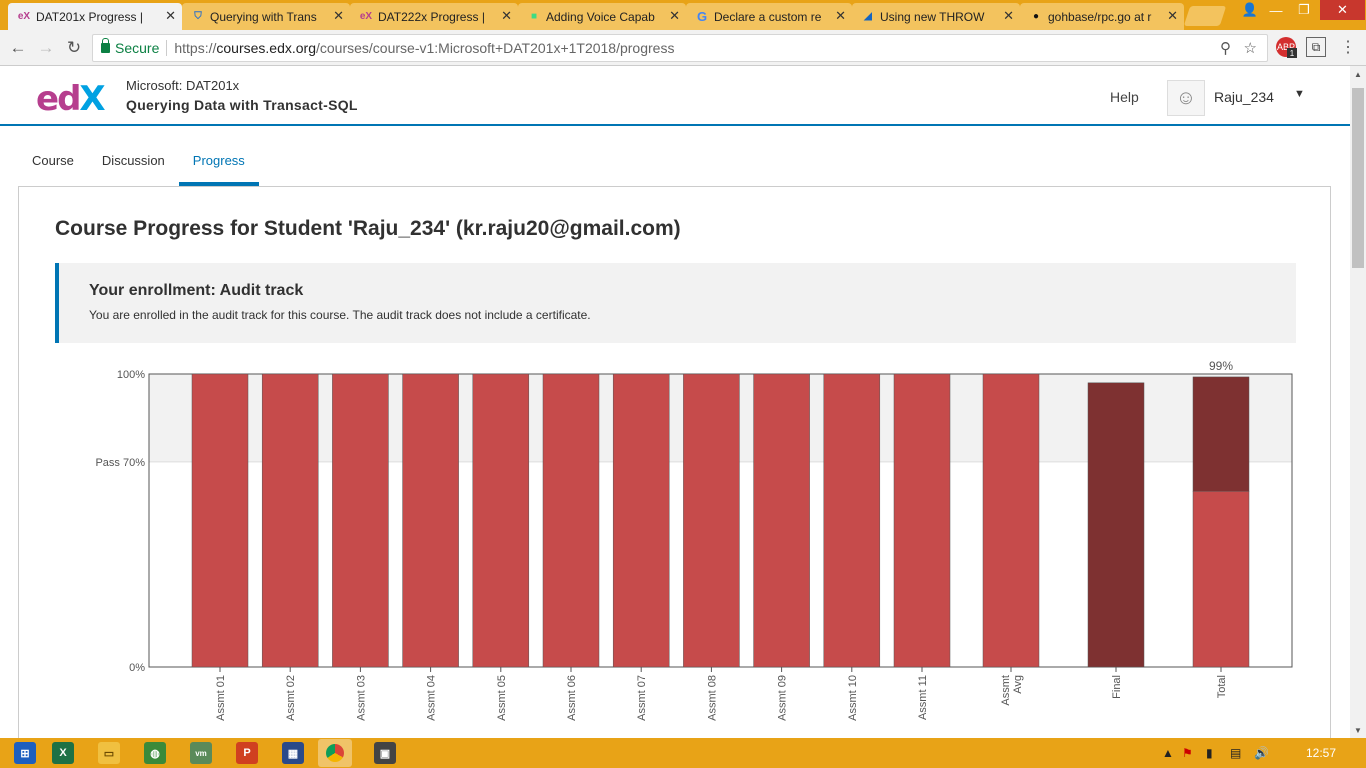  What do you see at coordinates (932, 16) in the screenshot?
I see `tab-label: Using new THROW` at bounding box center [932, 16].